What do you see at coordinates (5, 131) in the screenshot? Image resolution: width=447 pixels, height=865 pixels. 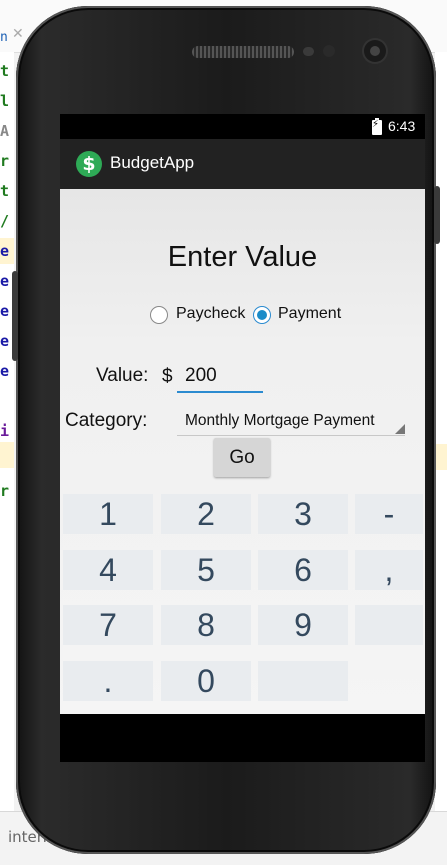 I see `ide-code-char: A` at bounding box center [5, 131].